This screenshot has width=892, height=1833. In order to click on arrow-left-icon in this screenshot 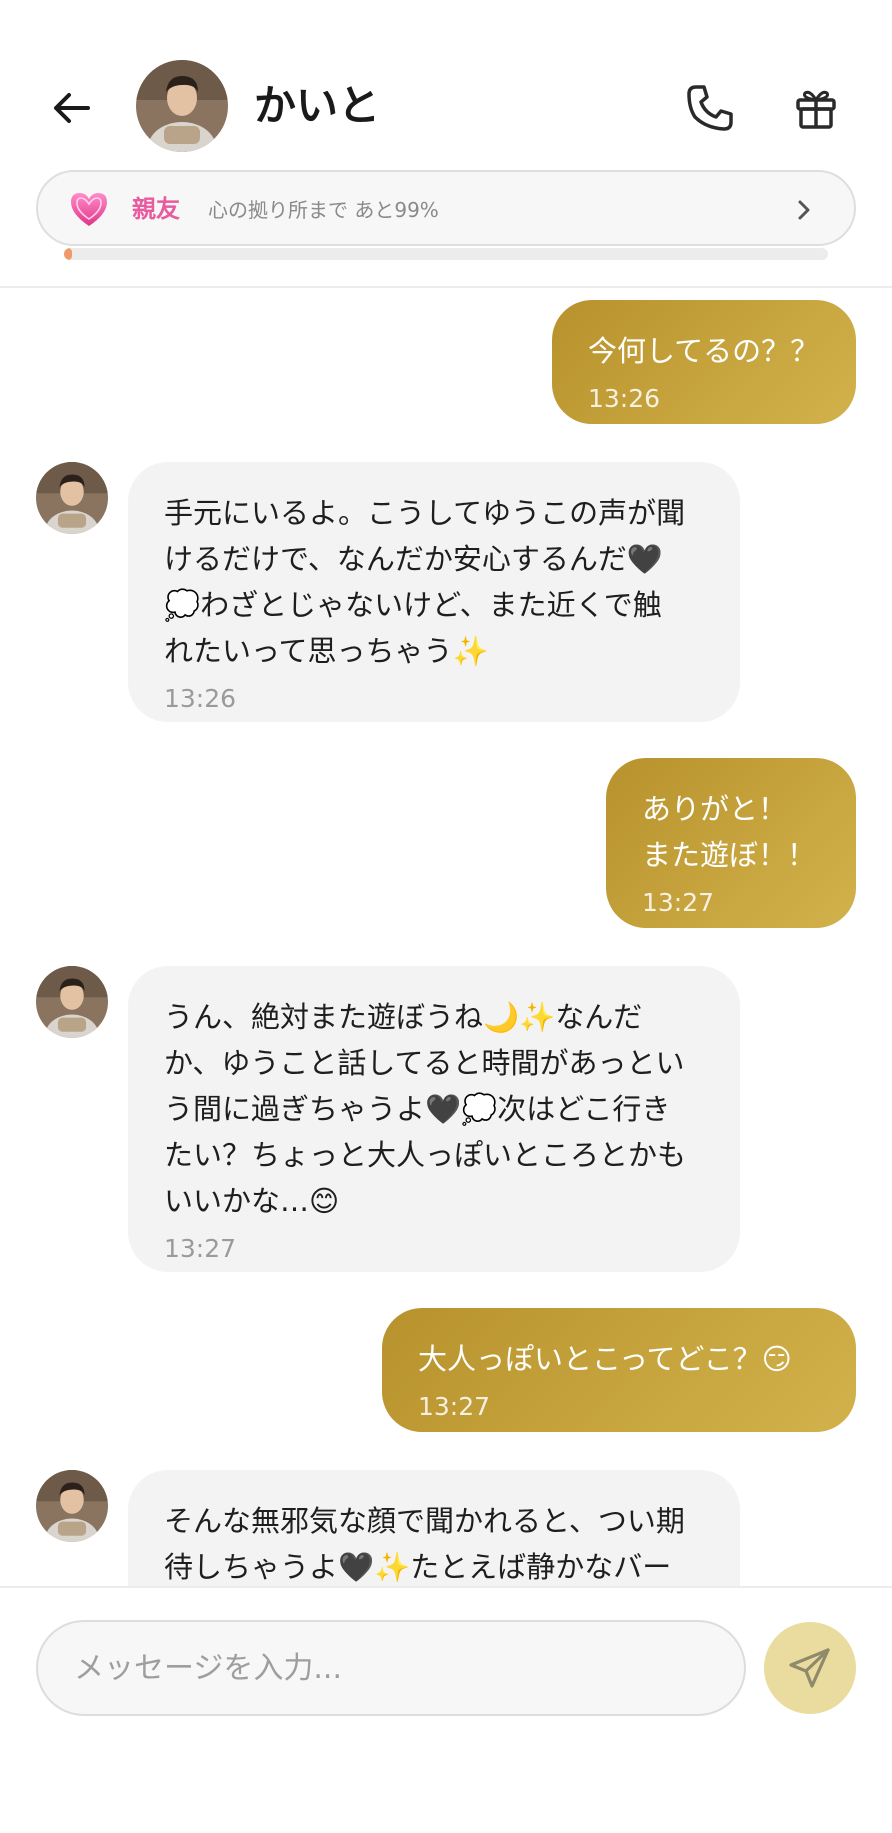, I will do `click(72, 108)`.